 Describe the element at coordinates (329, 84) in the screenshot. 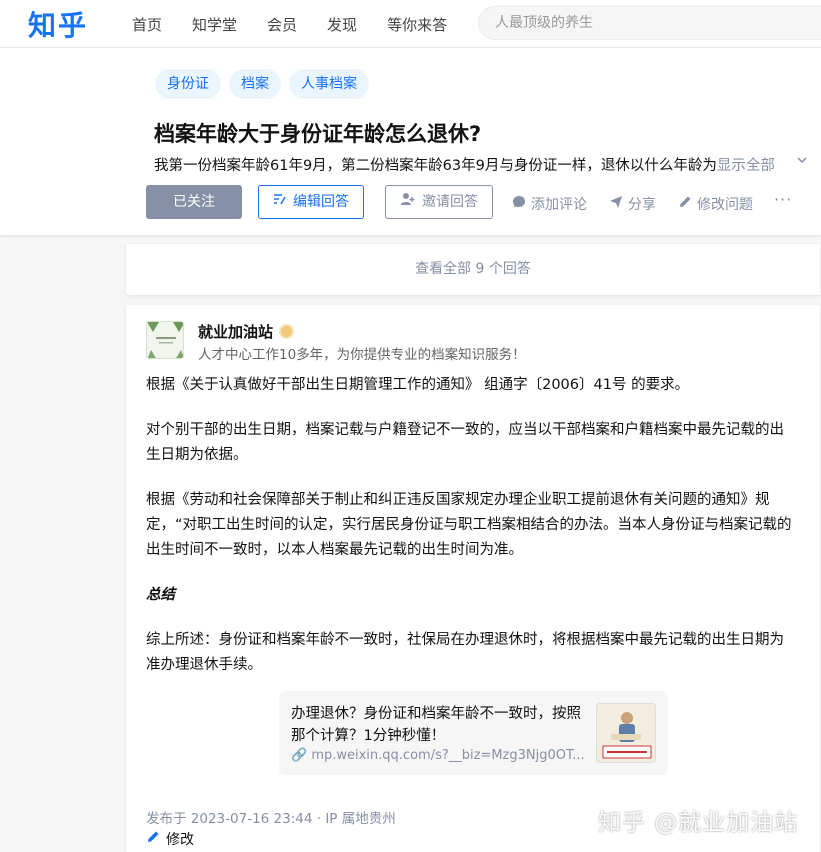

I see `topic-tag: 人事档案` at that location.